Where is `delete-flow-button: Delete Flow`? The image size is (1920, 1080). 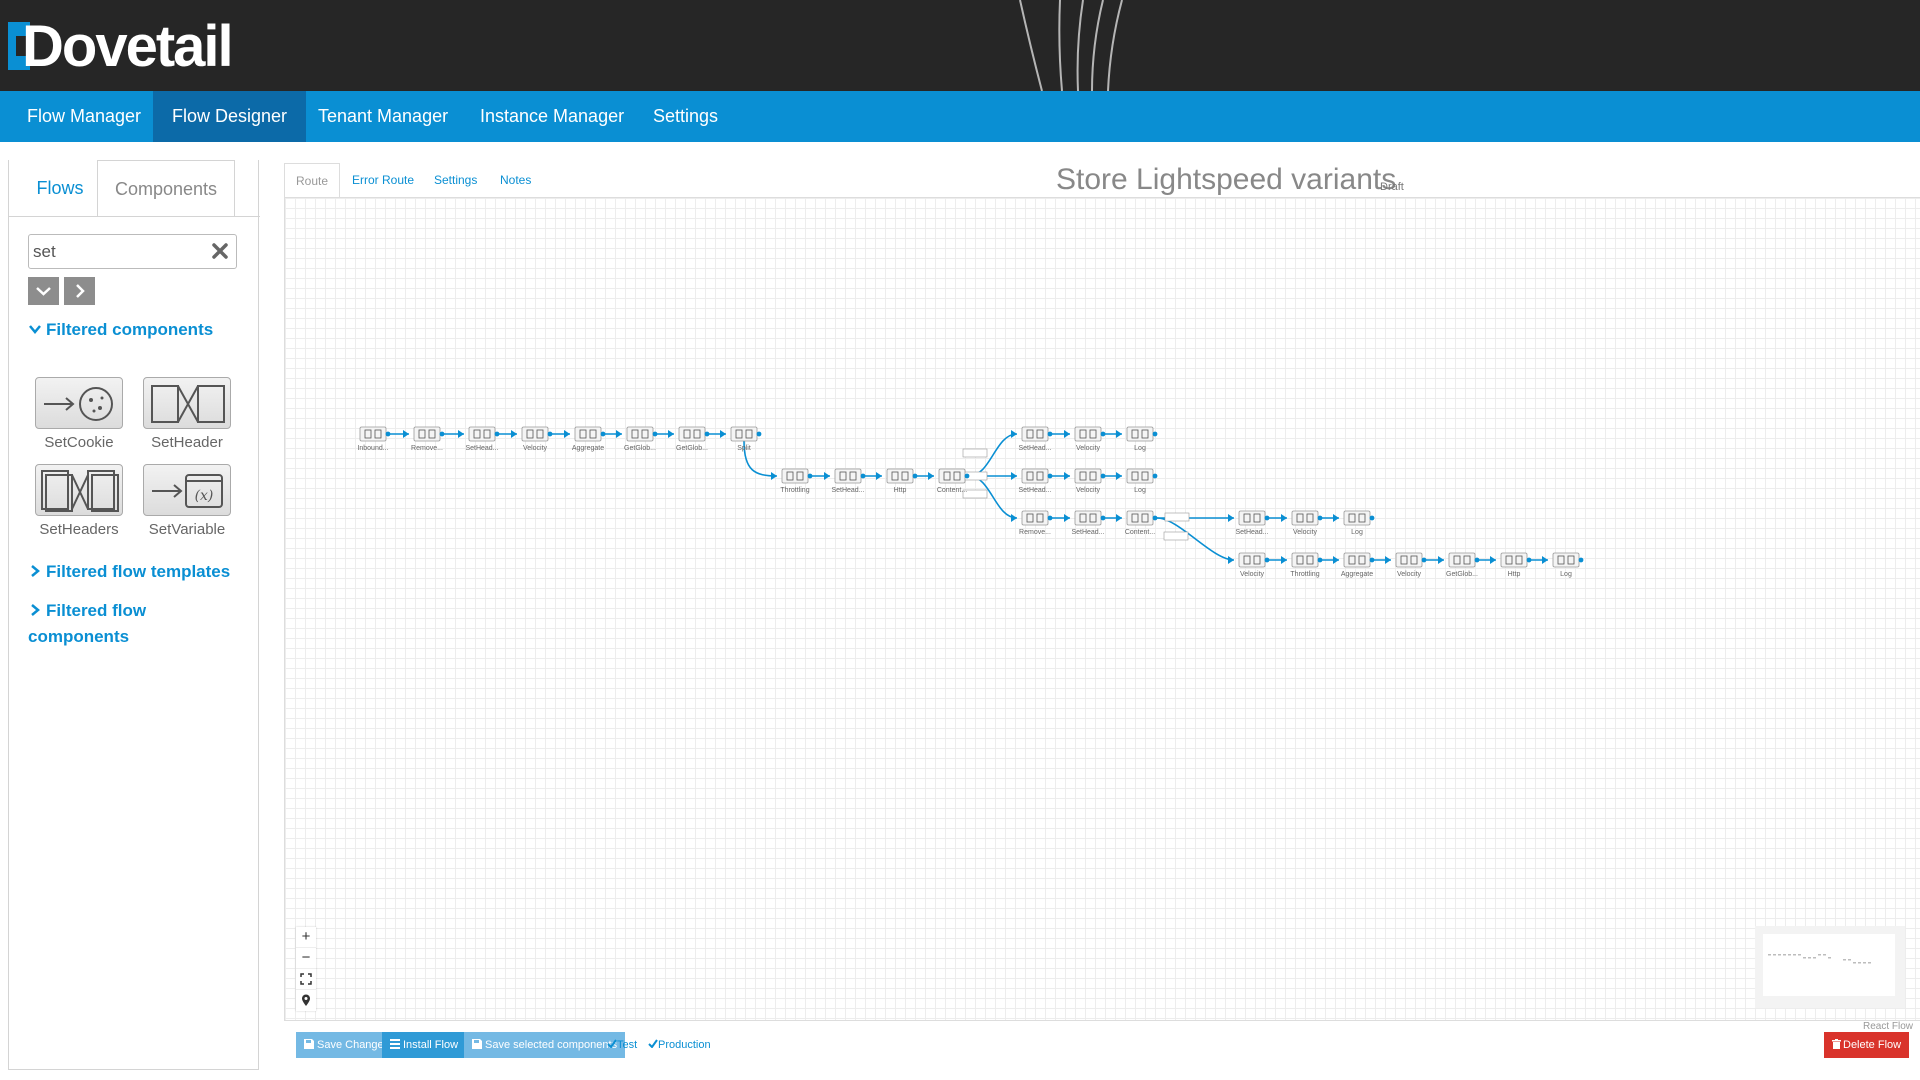
delete-flow-button: Delete Flow is located at coordinates (1867, 1045).